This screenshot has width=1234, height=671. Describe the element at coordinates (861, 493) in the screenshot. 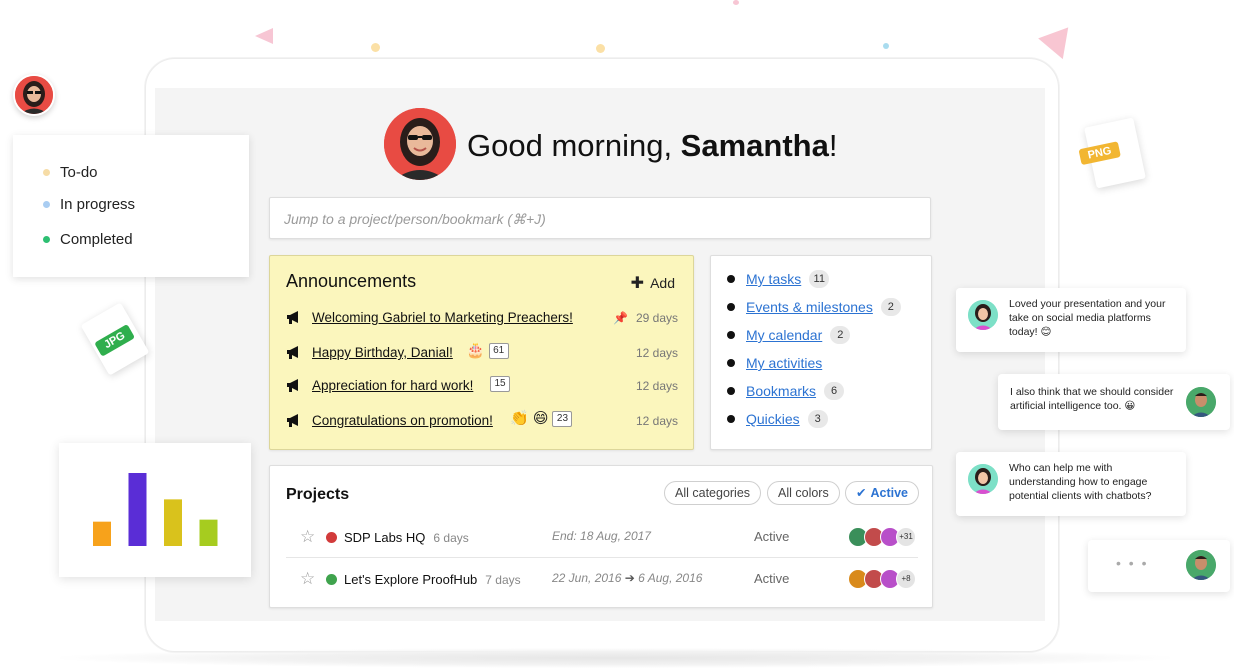

I see `check-icon: ✔` at that location.